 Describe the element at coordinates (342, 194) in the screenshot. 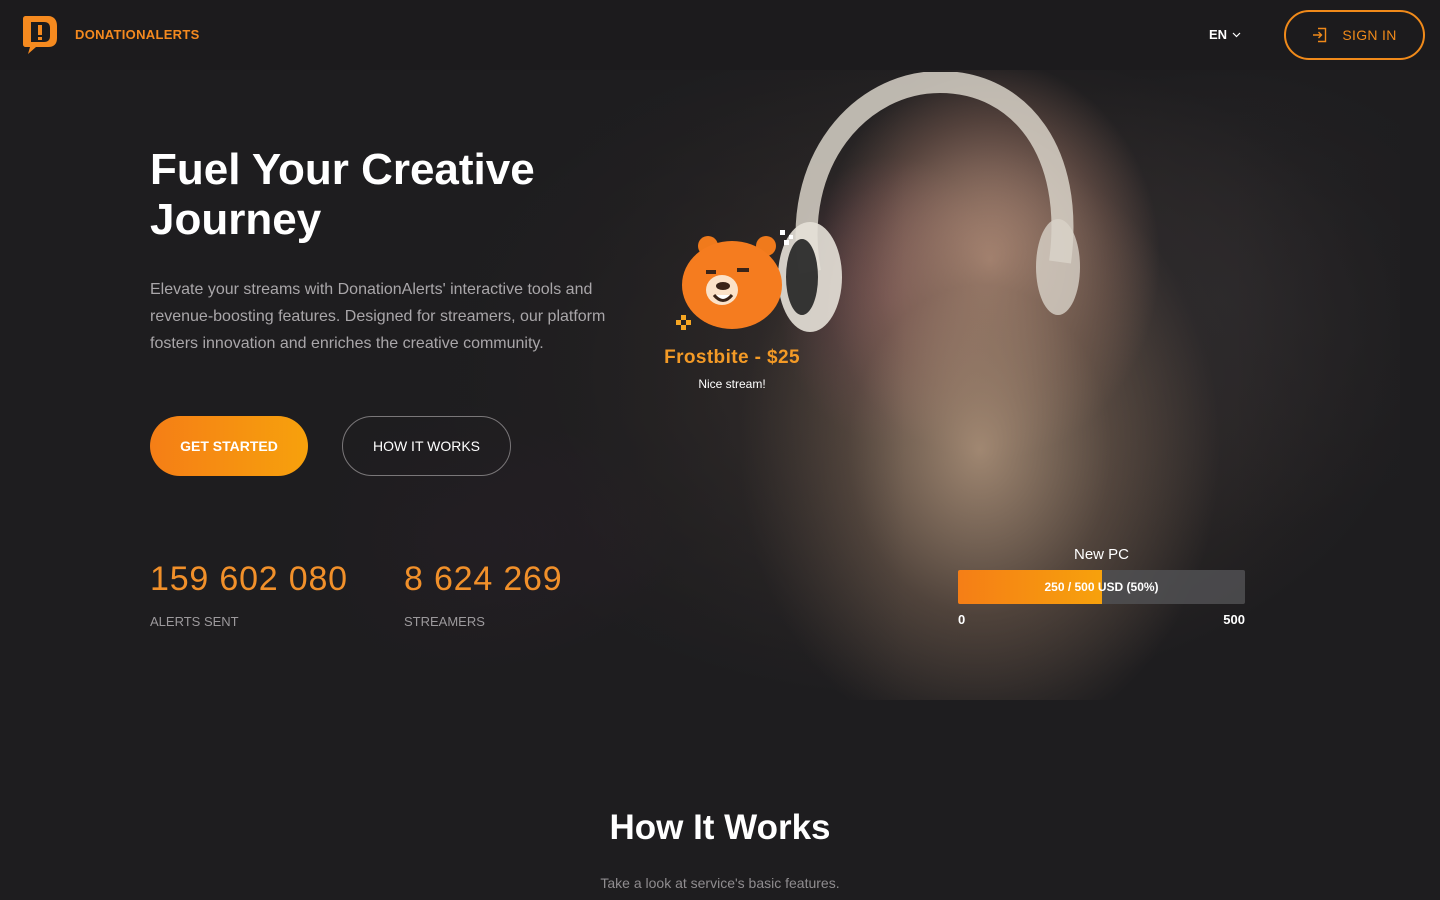

I see `hero-title: Fuel Your Creative Journey` at that location.